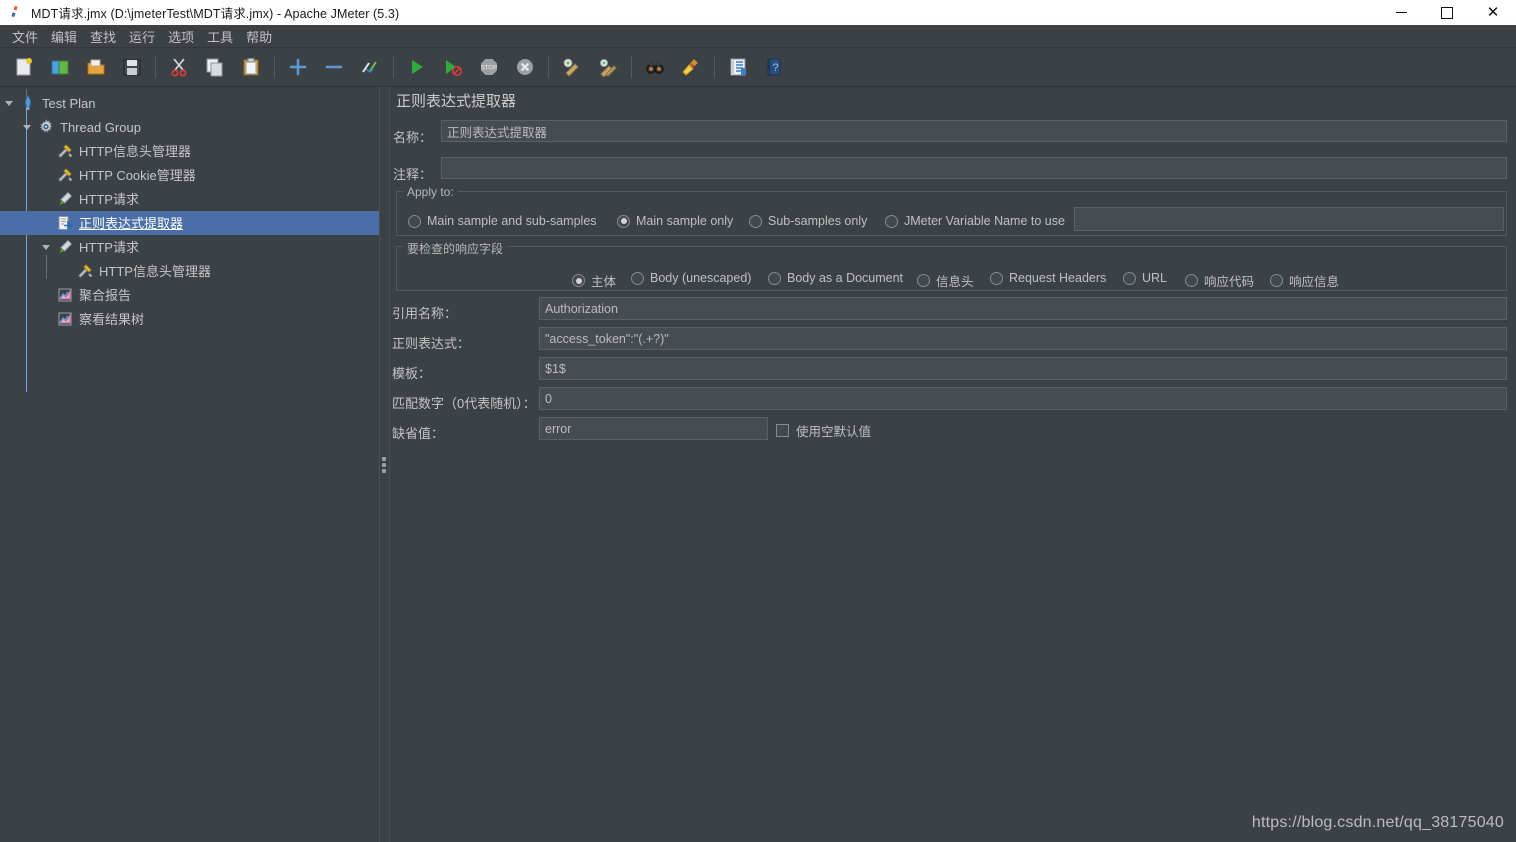 The width and height of the screenshot is (1516, 842). What do you see at coordinates (701, 278) in the screenshot?
I see `radio-label: Body (unescaped)` at bounding box center [701, 278].